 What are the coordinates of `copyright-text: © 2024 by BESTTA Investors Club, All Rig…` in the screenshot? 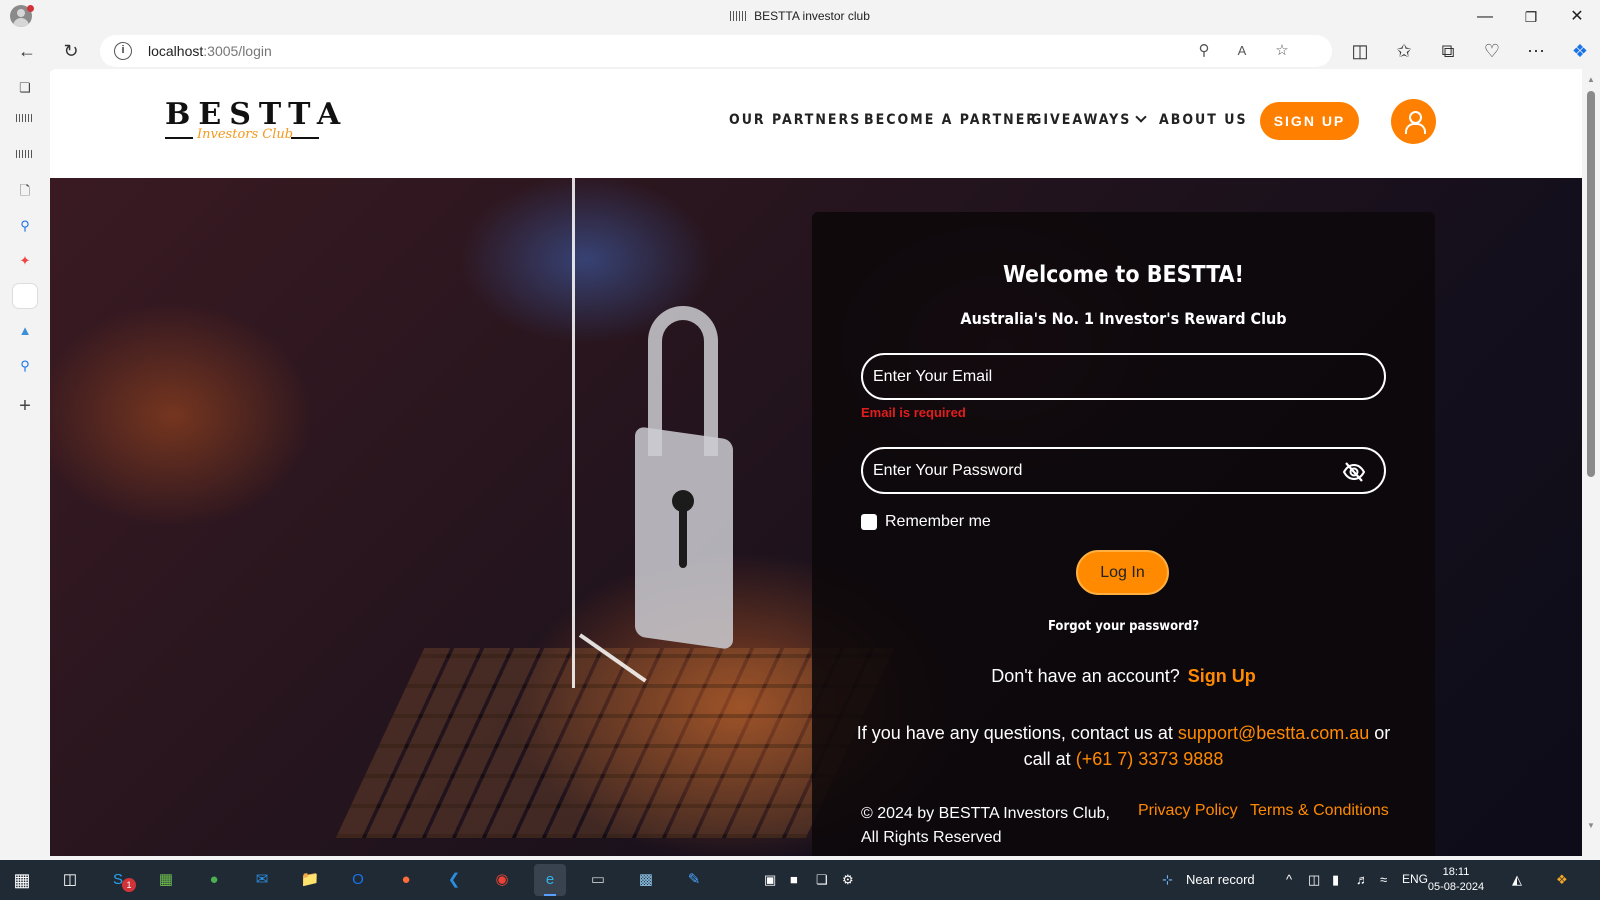 It's located at (985, 825).